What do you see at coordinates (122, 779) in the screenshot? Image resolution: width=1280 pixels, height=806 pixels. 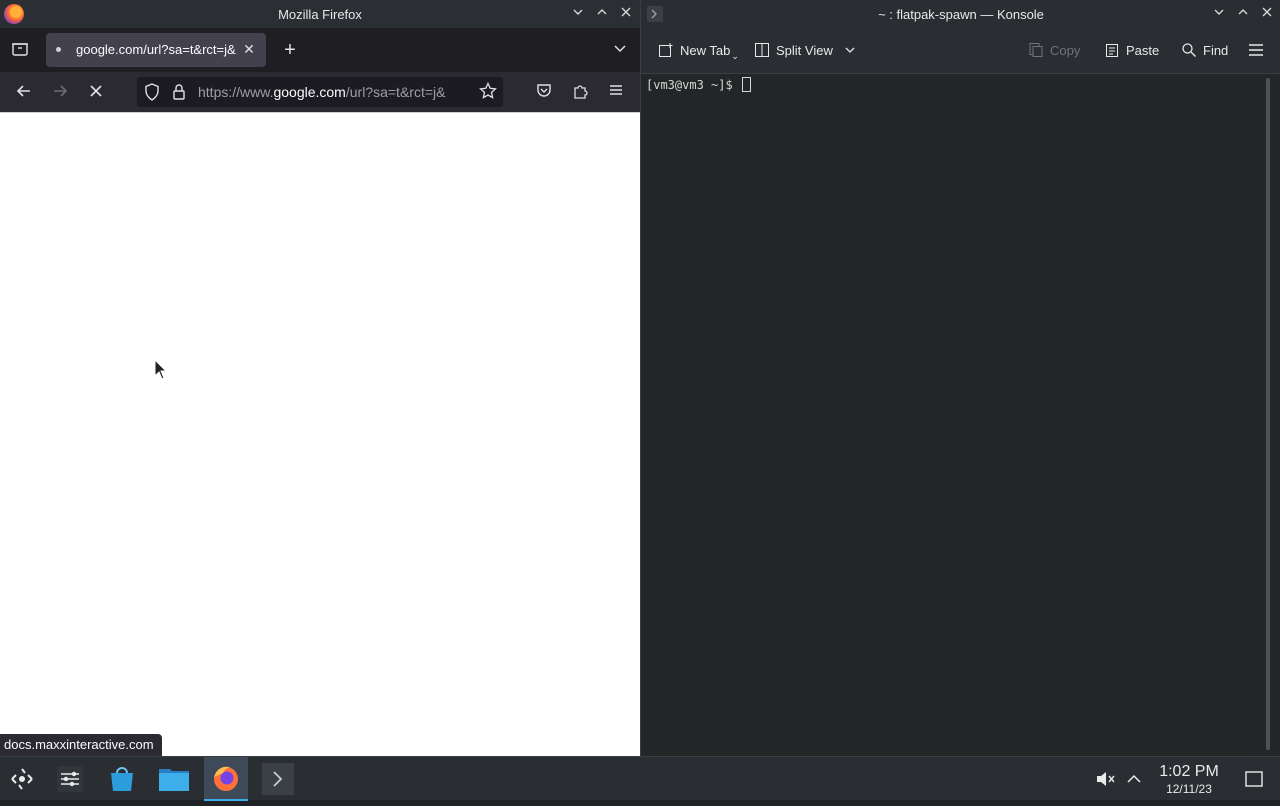 I see `discover-store-icon` at bounding box center [122, 779].